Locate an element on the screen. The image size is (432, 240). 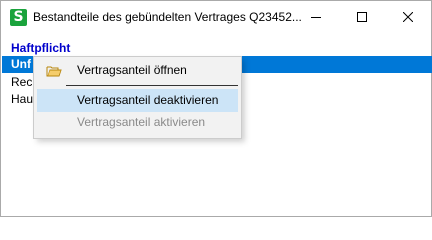
close-button is located at coordinates (408, 17).